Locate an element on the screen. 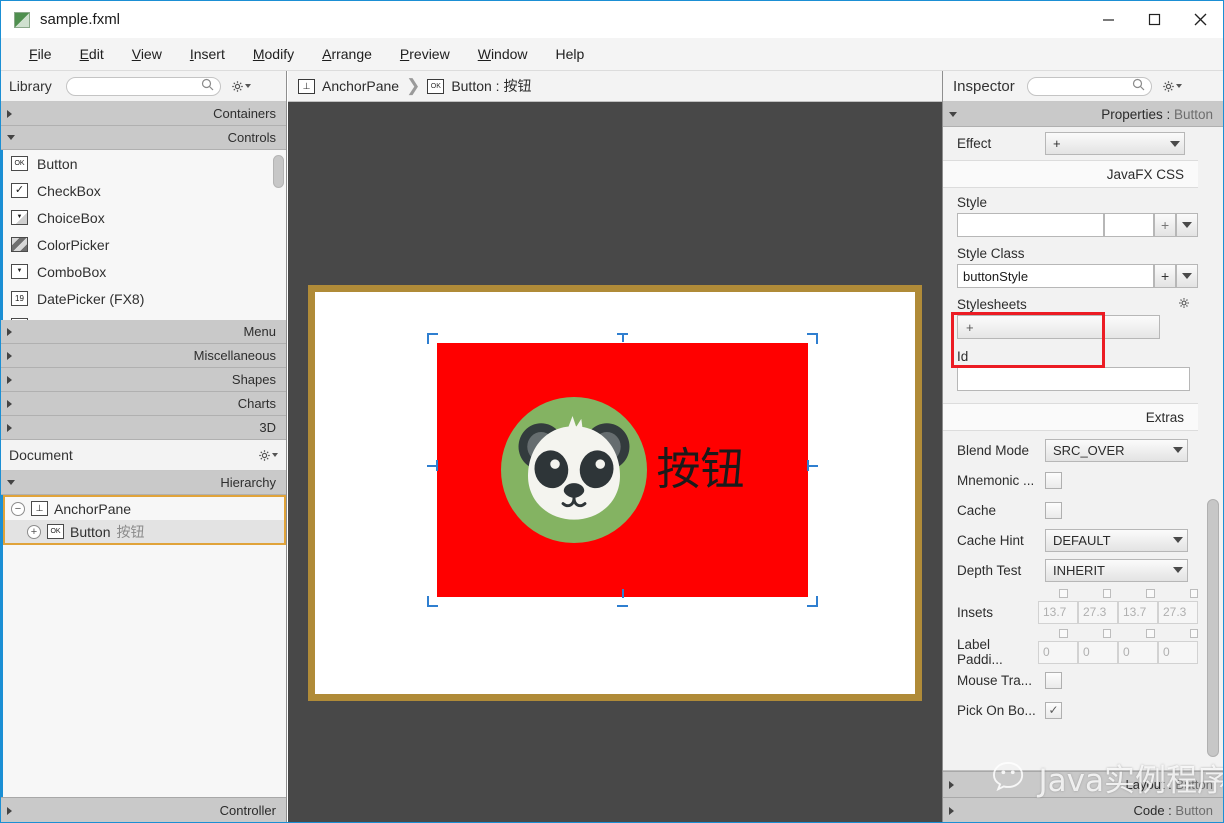  library-item-combobox: ▼ ComboBox is located at coordinates (144, 271).